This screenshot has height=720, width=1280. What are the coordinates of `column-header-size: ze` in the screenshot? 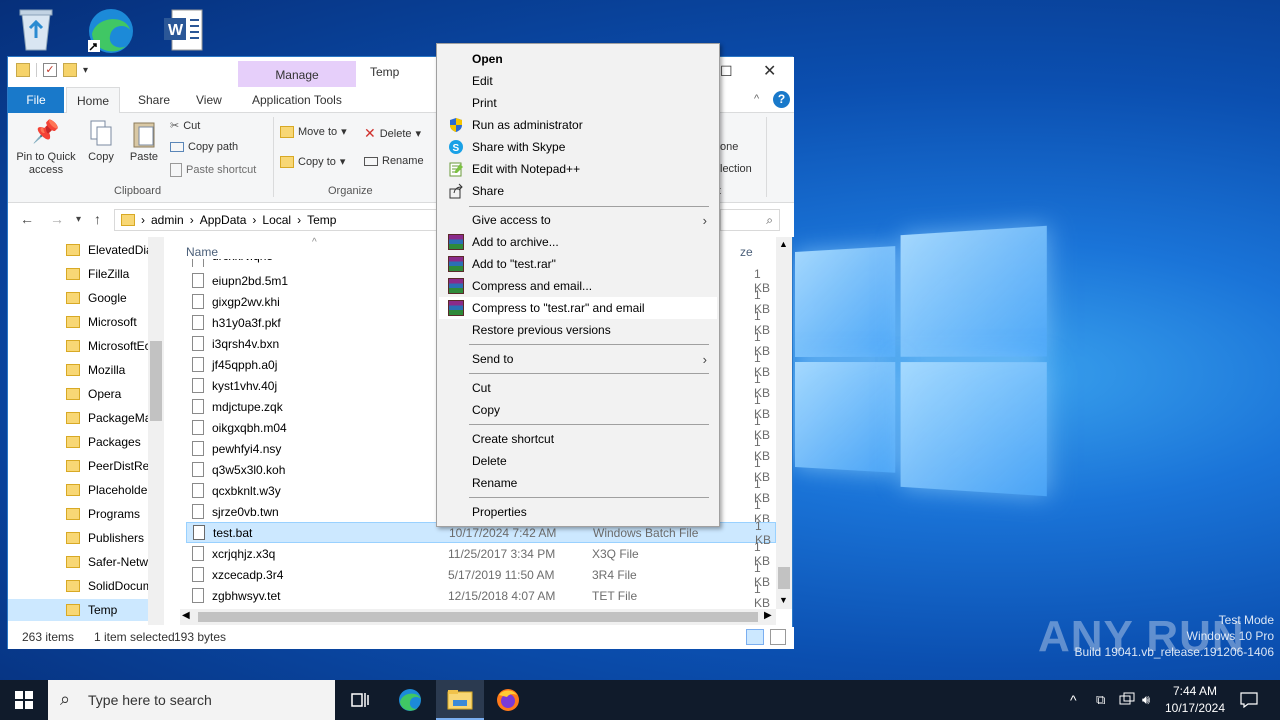 It's located at (746, 252).